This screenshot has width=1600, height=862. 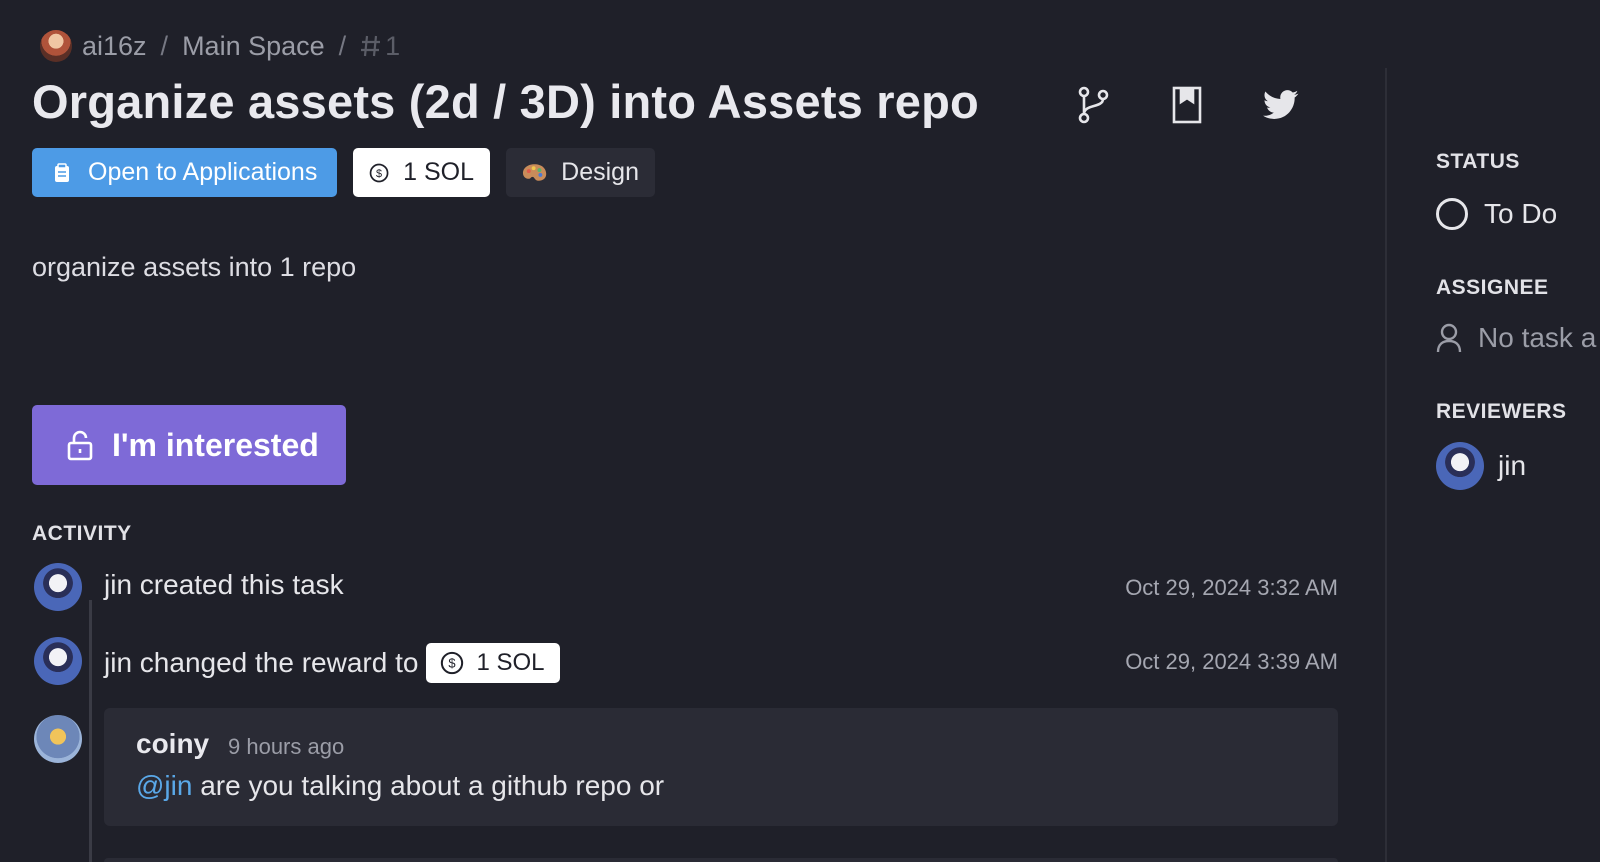 I want to click on sidebar-divider, so click(x=1386, y=465).